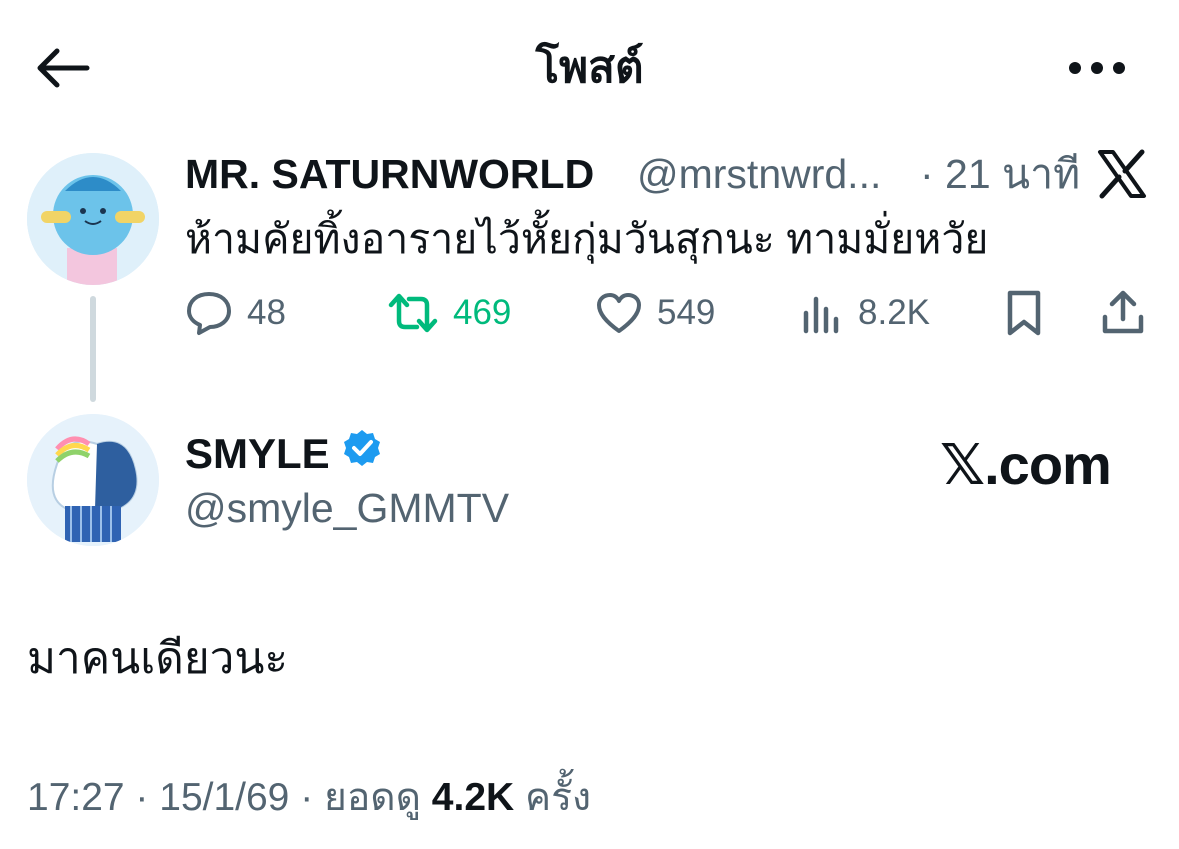 Image resolution: width=1179 pixels, height=849 pixels. What do you see at coordinates (266, 312) in the screenshot?
I see `reply-count: 48` at bounding box center [266, 312].